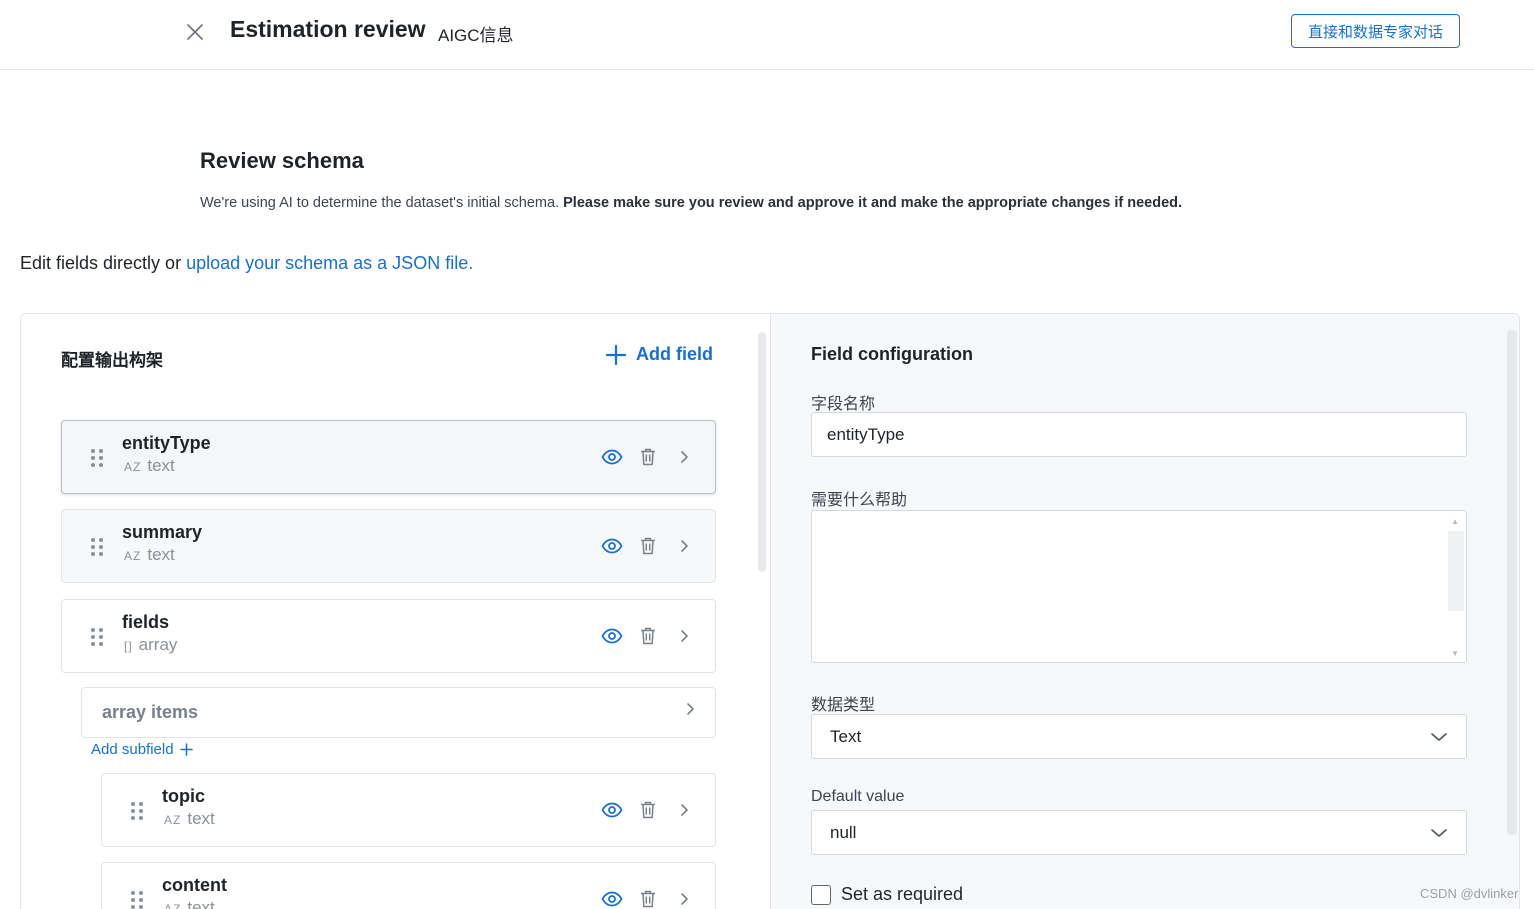 The height and width of the screenshot is (909, 1534). I want to click on scroll-down-icon: ▼, so click(1455, 653).